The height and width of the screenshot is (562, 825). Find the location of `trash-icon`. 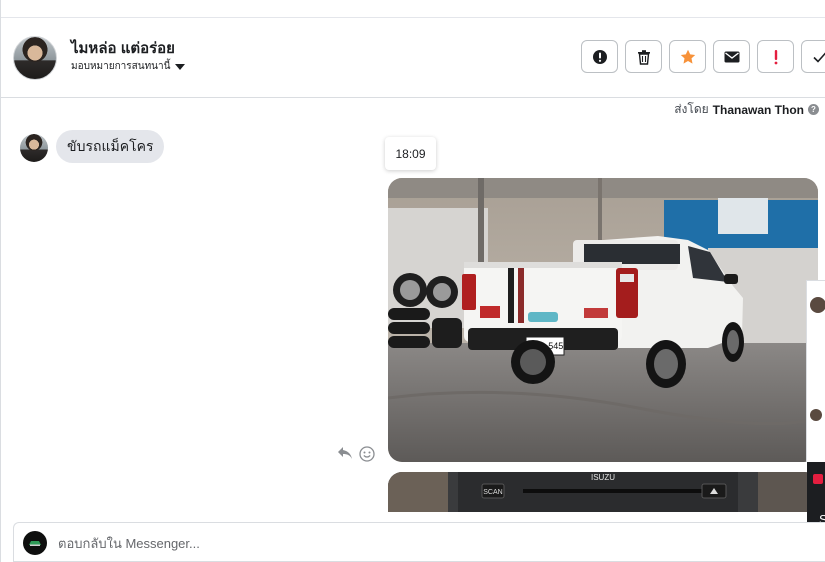

trash-icon is located at coordinates (643, 57).